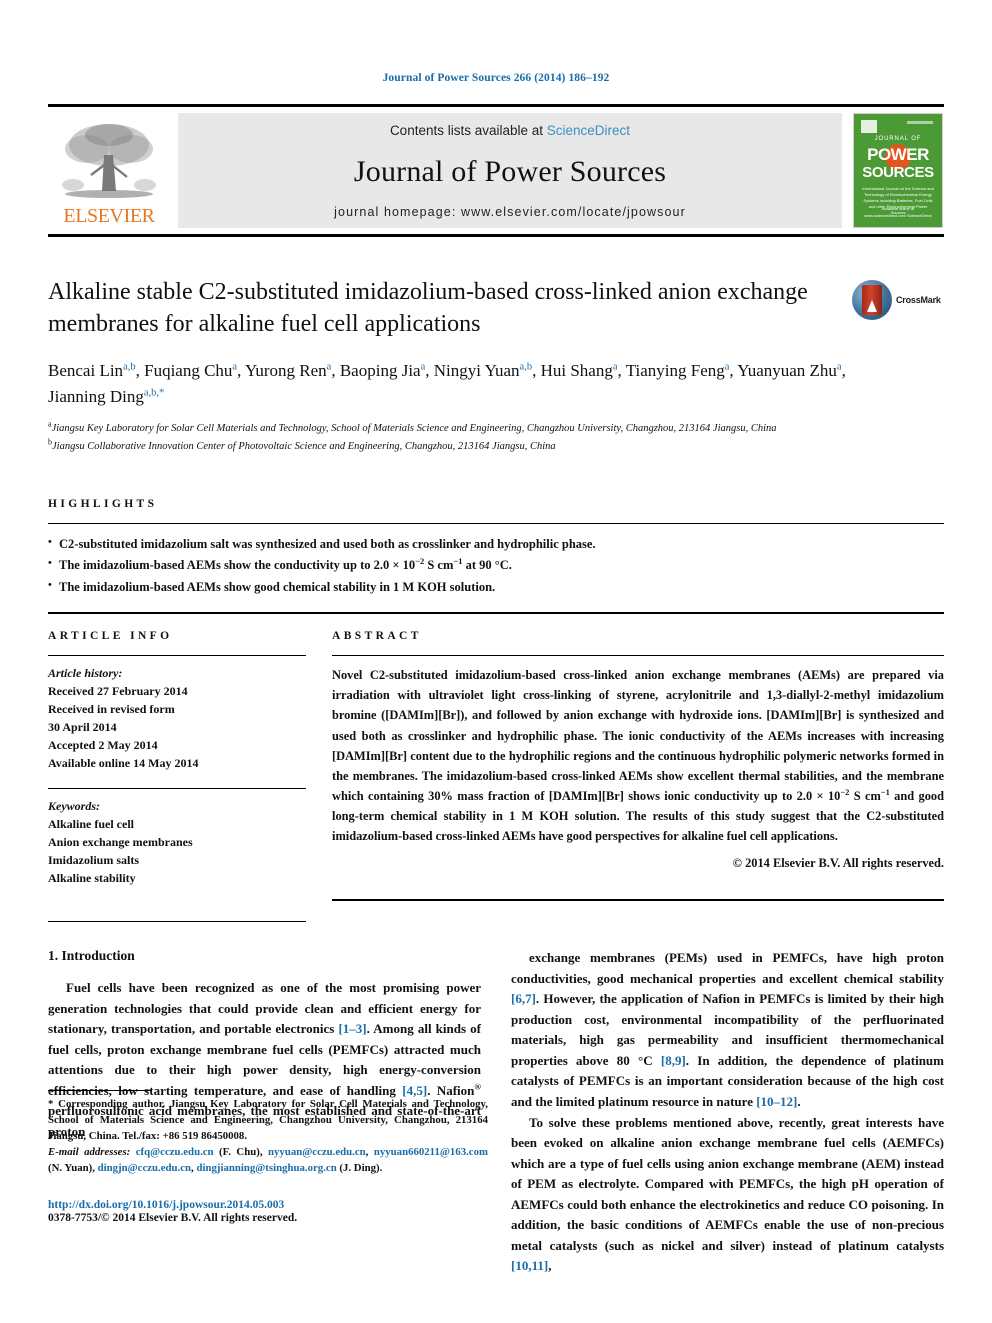 This screenshot has width=992, height=1323. What do you see at coordinates (123, 763) in the screenshot?
I see `article-history-row: Available online 14 May 2014` at bounding box center [123, 763].